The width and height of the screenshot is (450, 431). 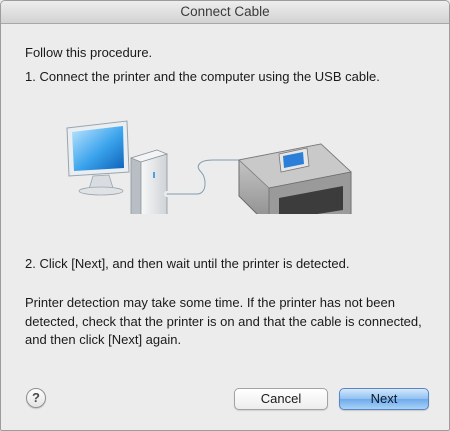 What do you see at coordinates (89, 52) in the screenshot?
I see `intro-text: Follow this procedure.` at bounding box center [89, 52].